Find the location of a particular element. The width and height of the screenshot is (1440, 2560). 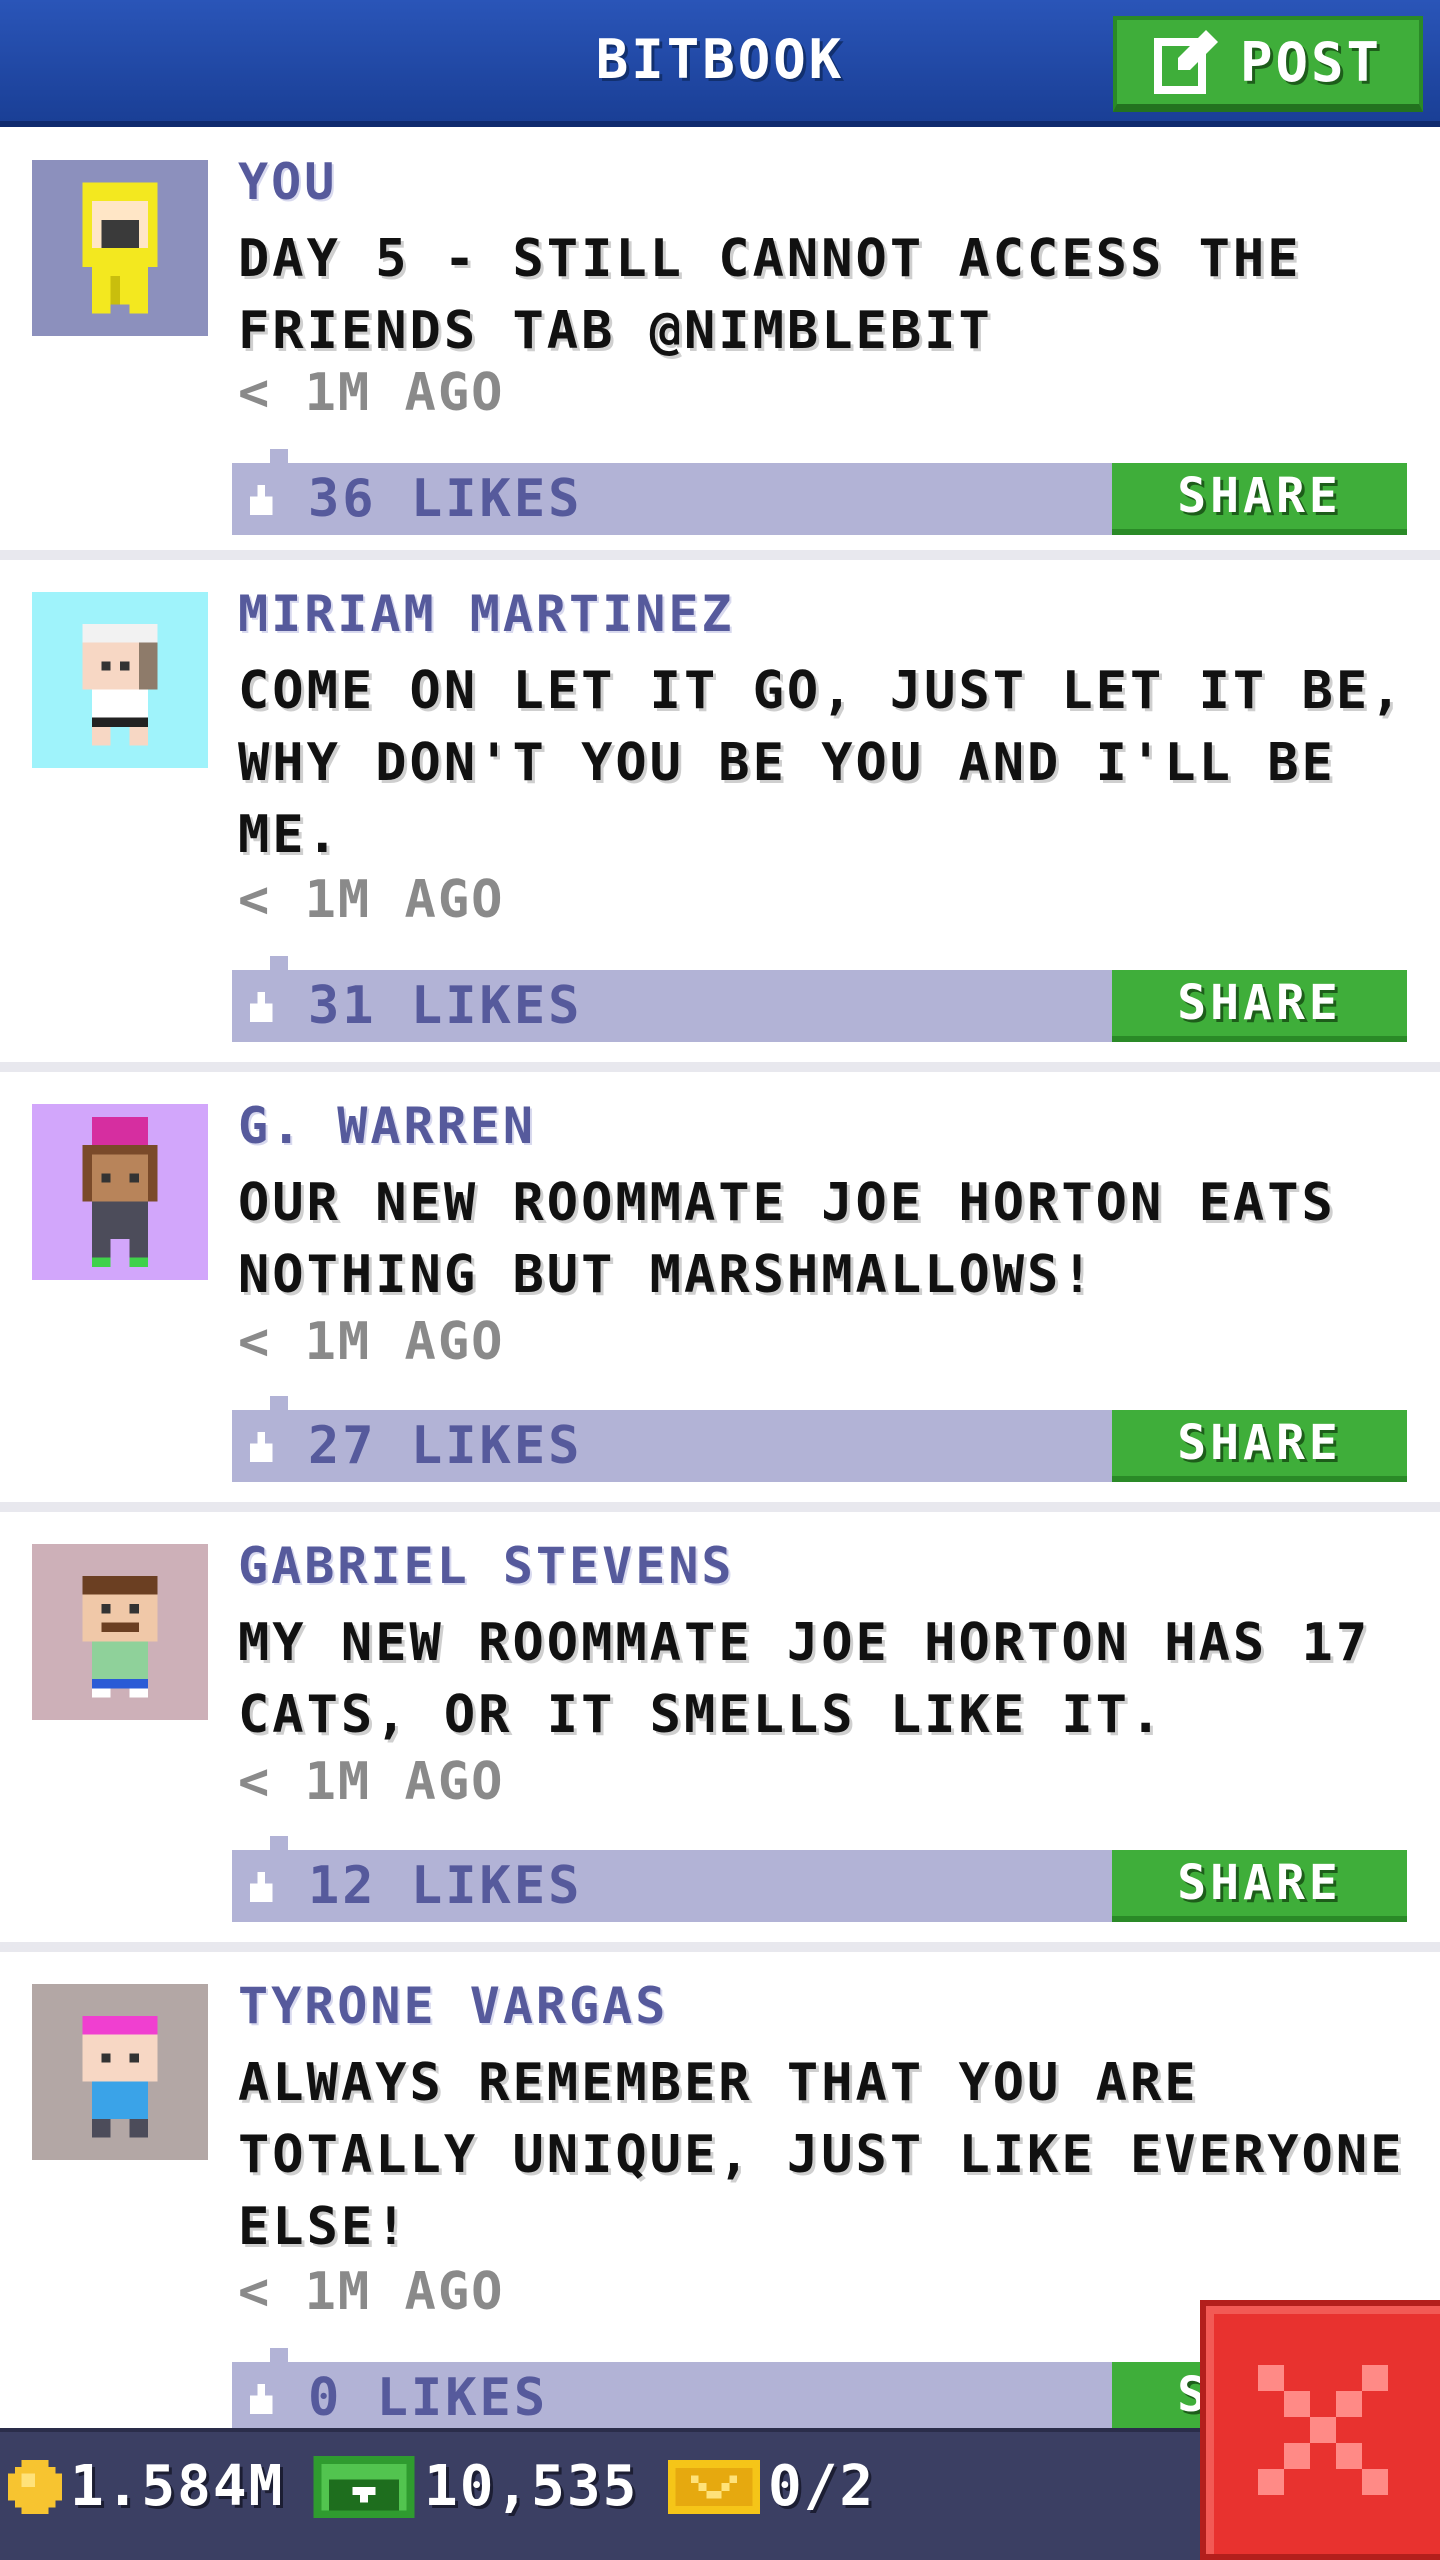

post-author: TYRONE VARGAS is located at coordinates (453, 2006).